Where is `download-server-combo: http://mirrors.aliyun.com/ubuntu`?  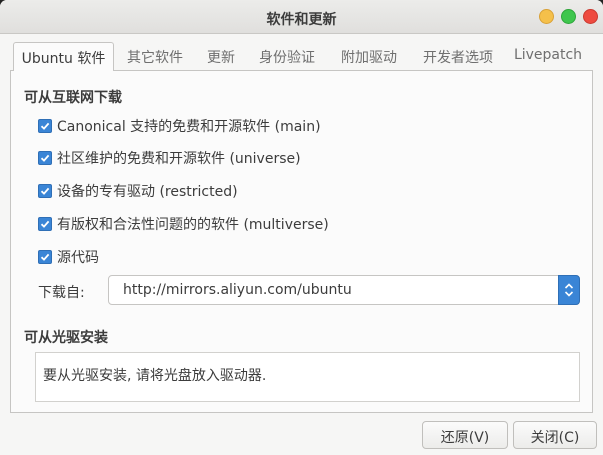
download-server-combo: http://mirrors.aliyun.com/ubuntu is located at coordinates (344, 290).